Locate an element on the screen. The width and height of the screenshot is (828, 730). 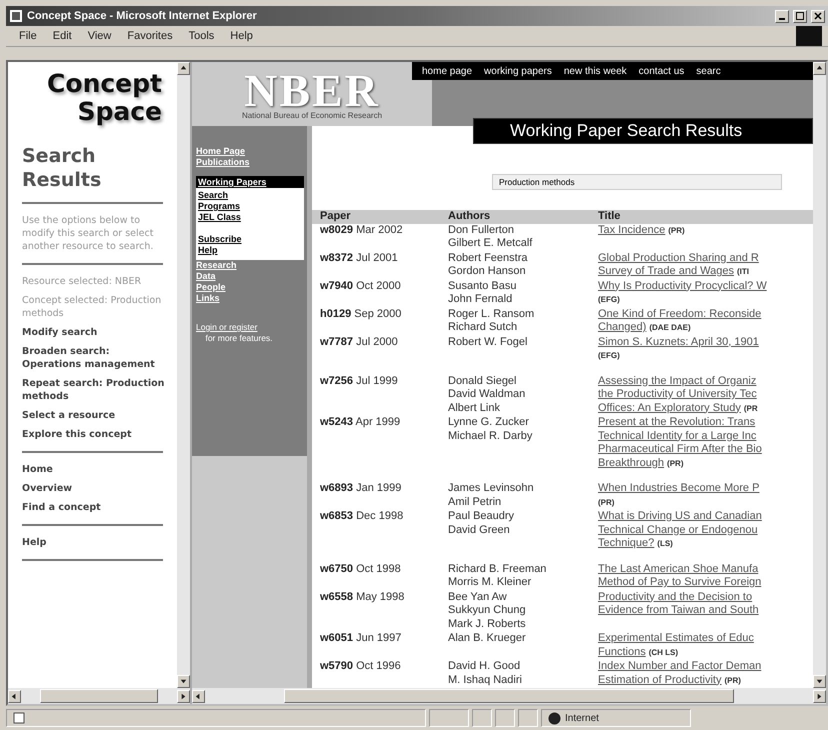
title-link: Changed) (DAE DAE) is located at coordinates (705, 327).